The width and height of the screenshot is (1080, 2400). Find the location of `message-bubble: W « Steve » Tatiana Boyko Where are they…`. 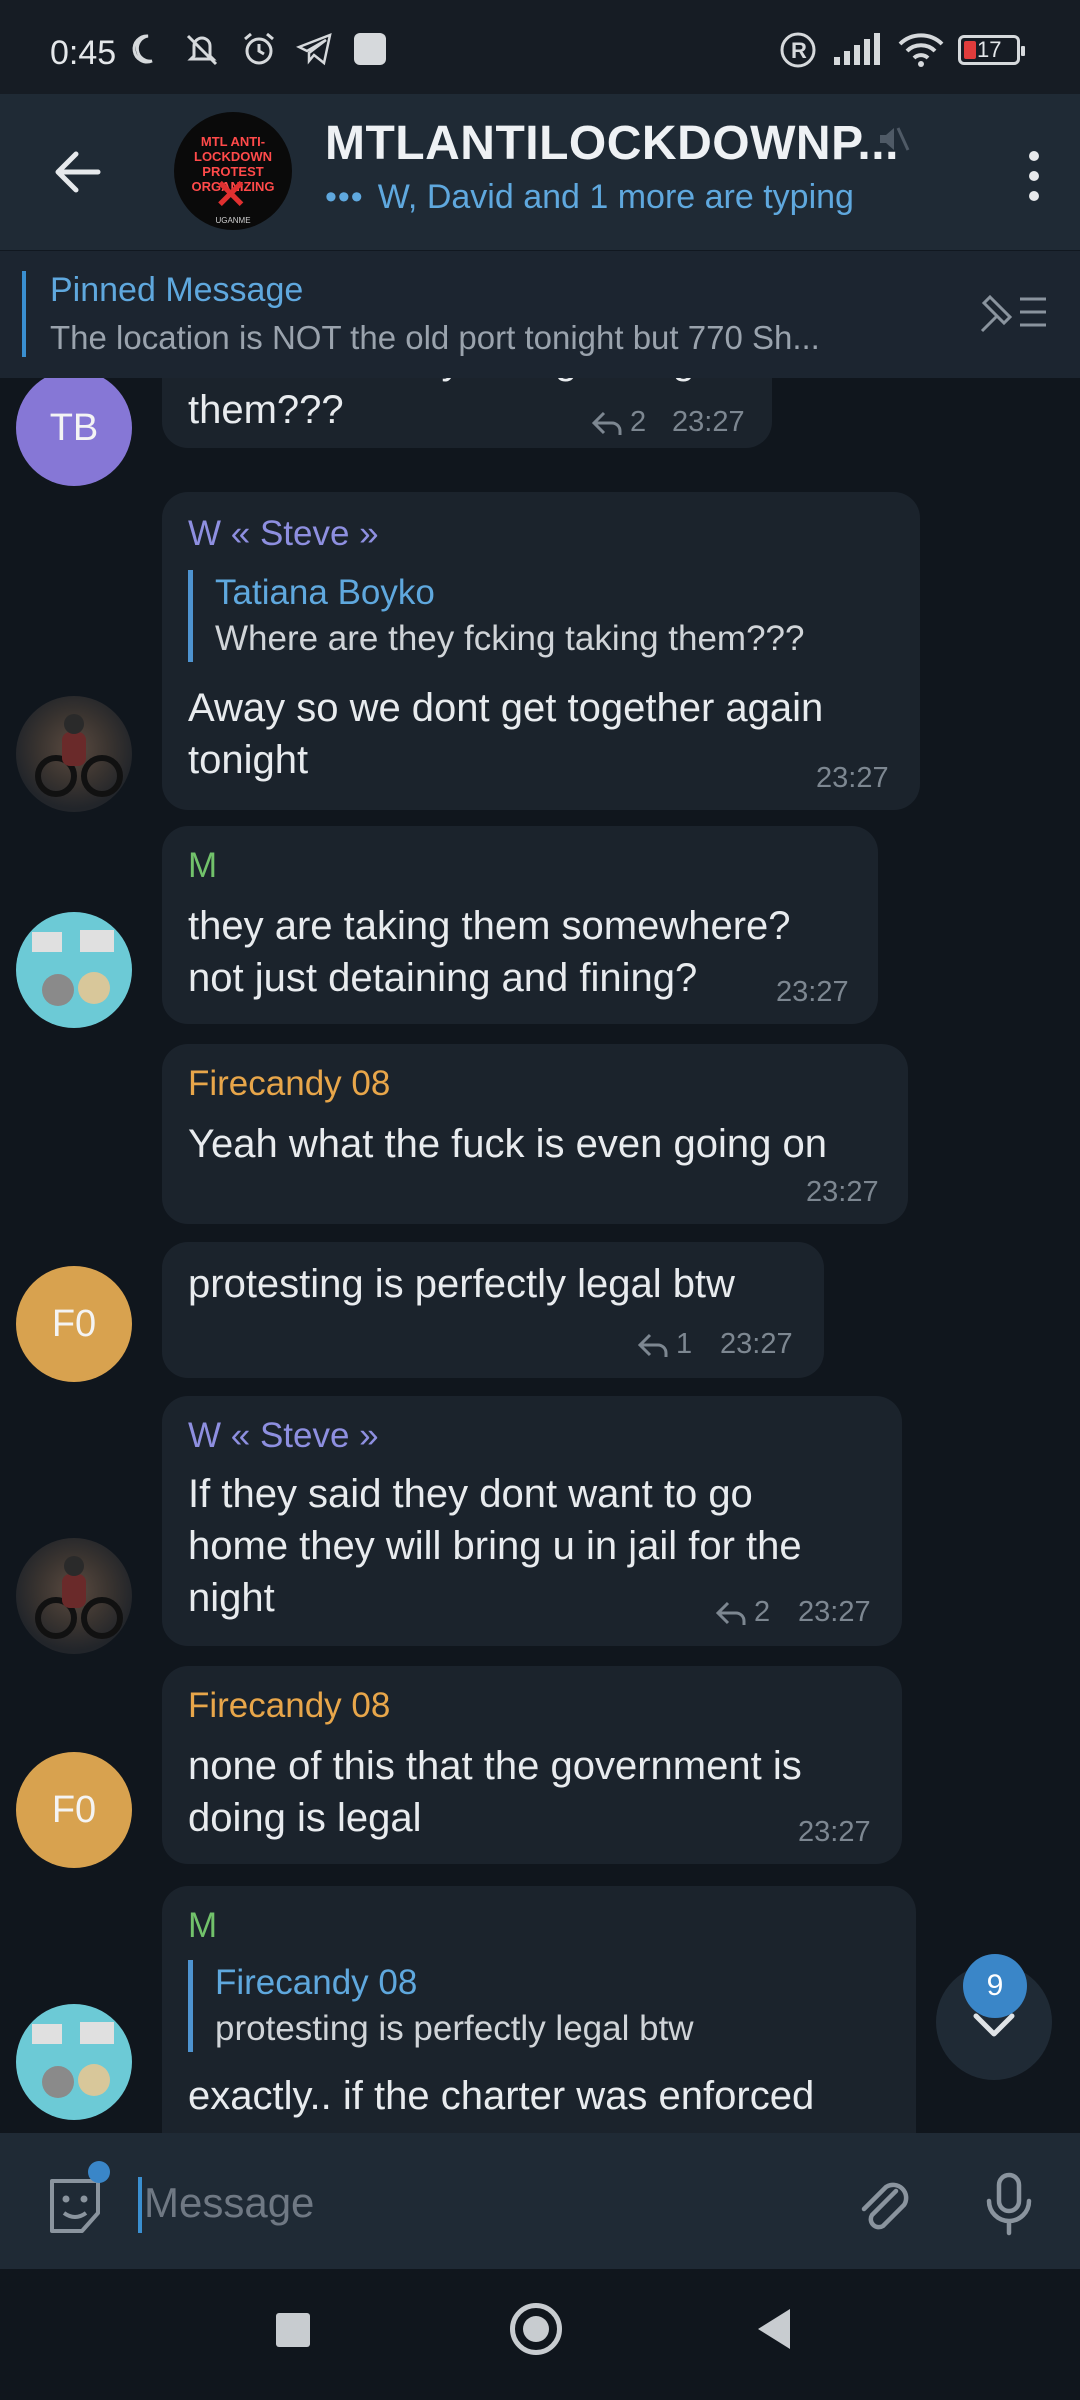

message-bubble: W « Steve » Tatiana Boyko Where are they… is located at coordinates (541, 651).